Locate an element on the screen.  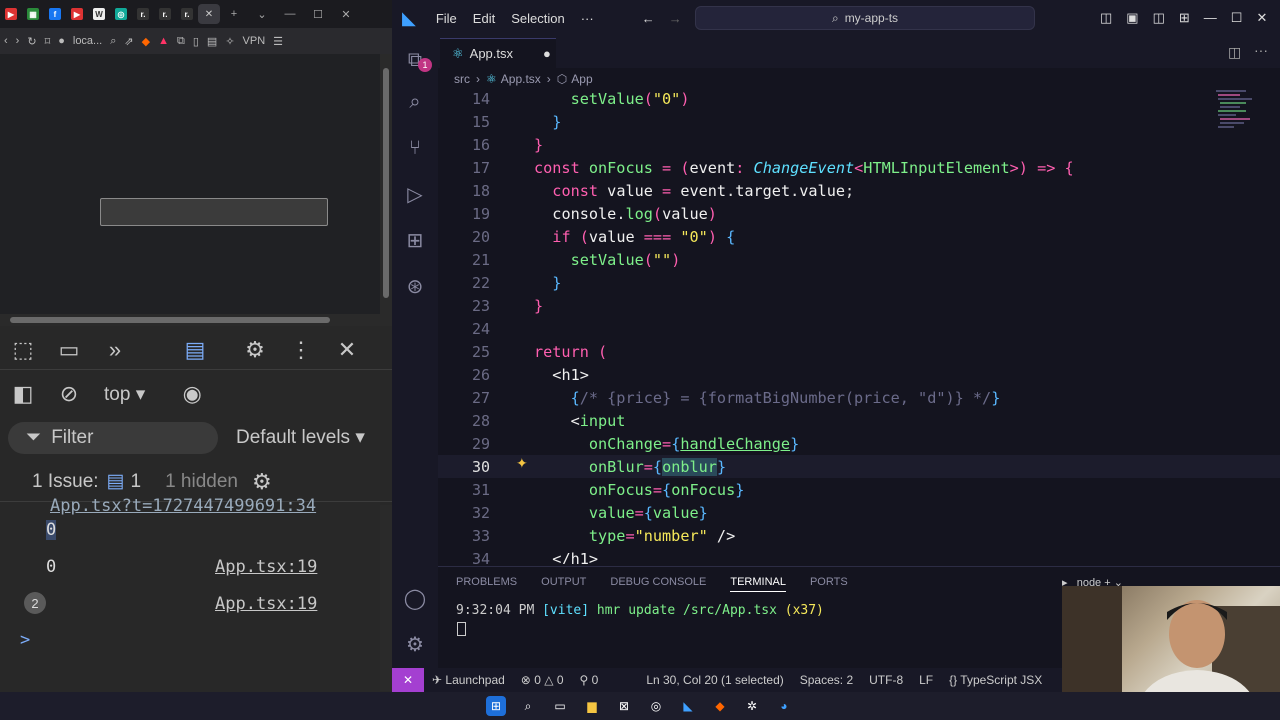
toggle-sidebar-icon: ◫ is located at coordinates (1106, 18).